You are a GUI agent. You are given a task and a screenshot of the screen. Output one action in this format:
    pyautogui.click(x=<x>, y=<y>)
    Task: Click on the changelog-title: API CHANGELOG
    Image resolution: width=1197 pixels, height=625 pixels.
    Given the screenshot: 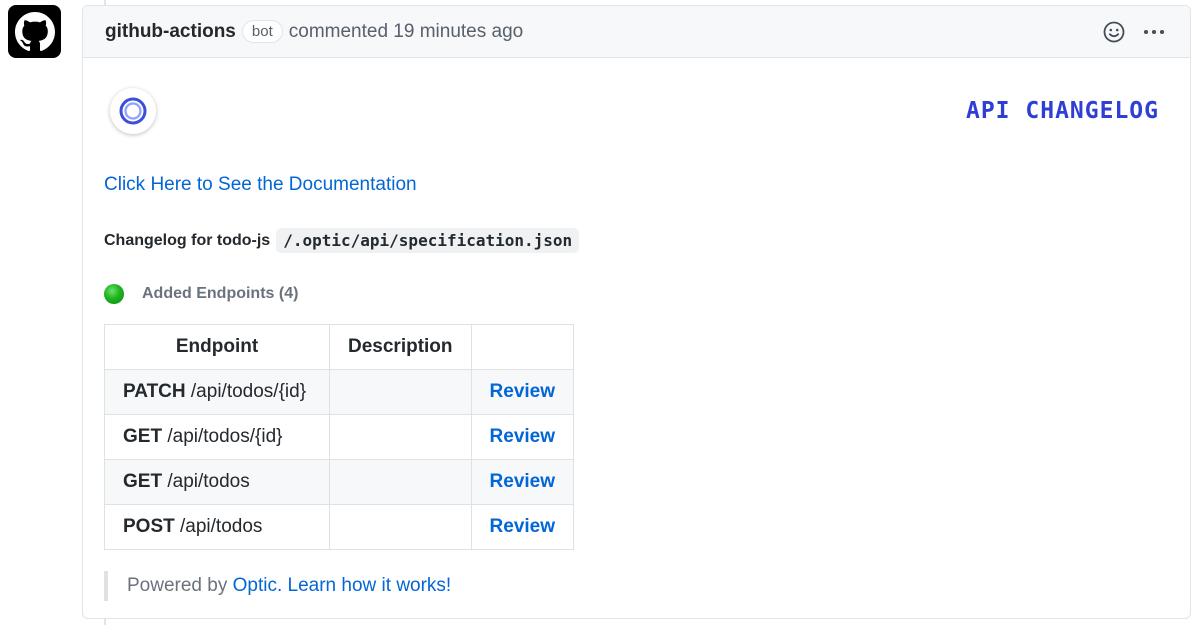 What is the action you would take?
    pyautogui.click(x=1062, y=111)
    